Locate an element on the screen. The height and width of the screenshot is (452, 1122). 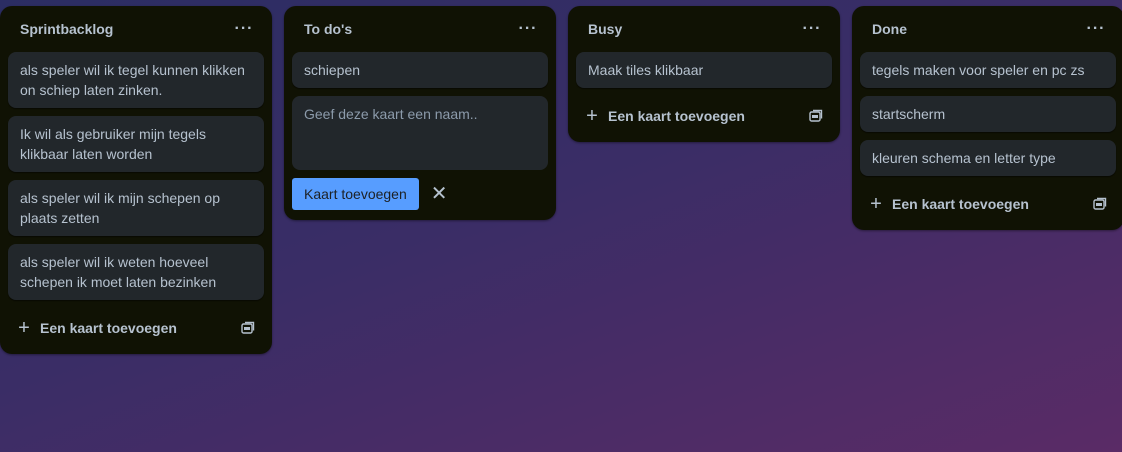
list-header: Busy ··· is located at coordinates (704, 29).